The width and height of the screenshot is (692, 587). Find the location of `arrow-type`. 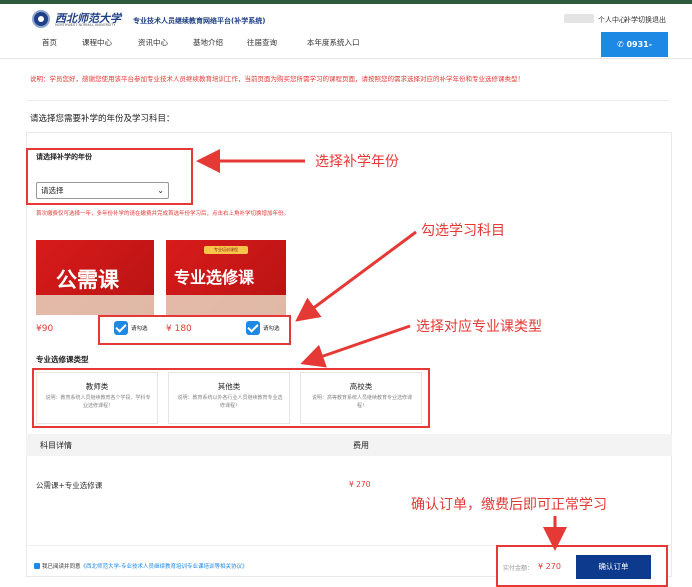

arrow-type is located at coordinates (355, 346).